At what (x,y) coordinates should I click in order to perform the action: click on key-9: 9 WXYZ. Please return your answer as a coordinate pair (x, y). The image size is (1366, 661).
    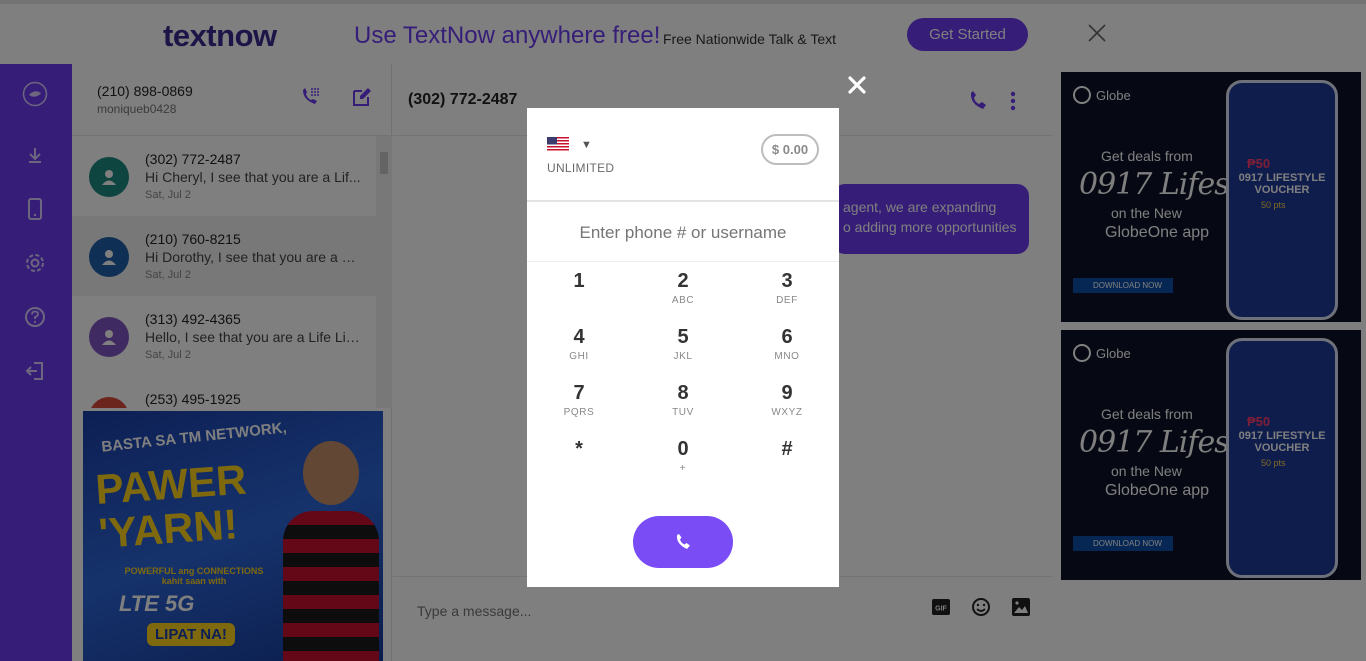
    Looking at the image, I should click on (787, 407).